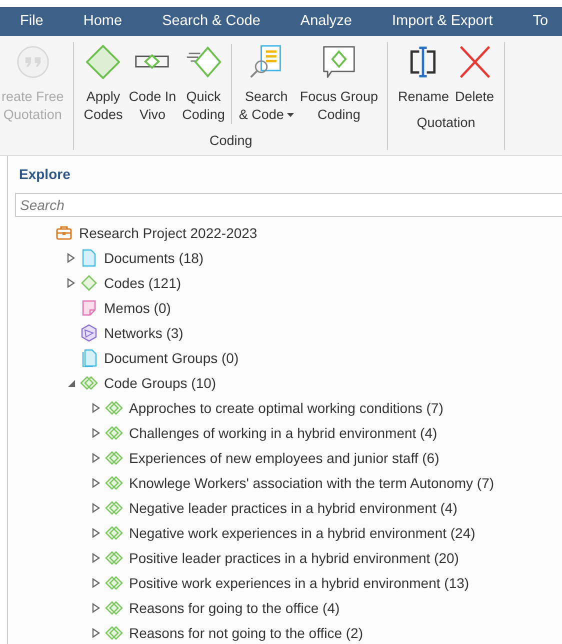 This screenshot has height=644, width=562. I want to click on tree-item: Knowlege Workers' association with the term Autonomy (7), so click(311, 483).